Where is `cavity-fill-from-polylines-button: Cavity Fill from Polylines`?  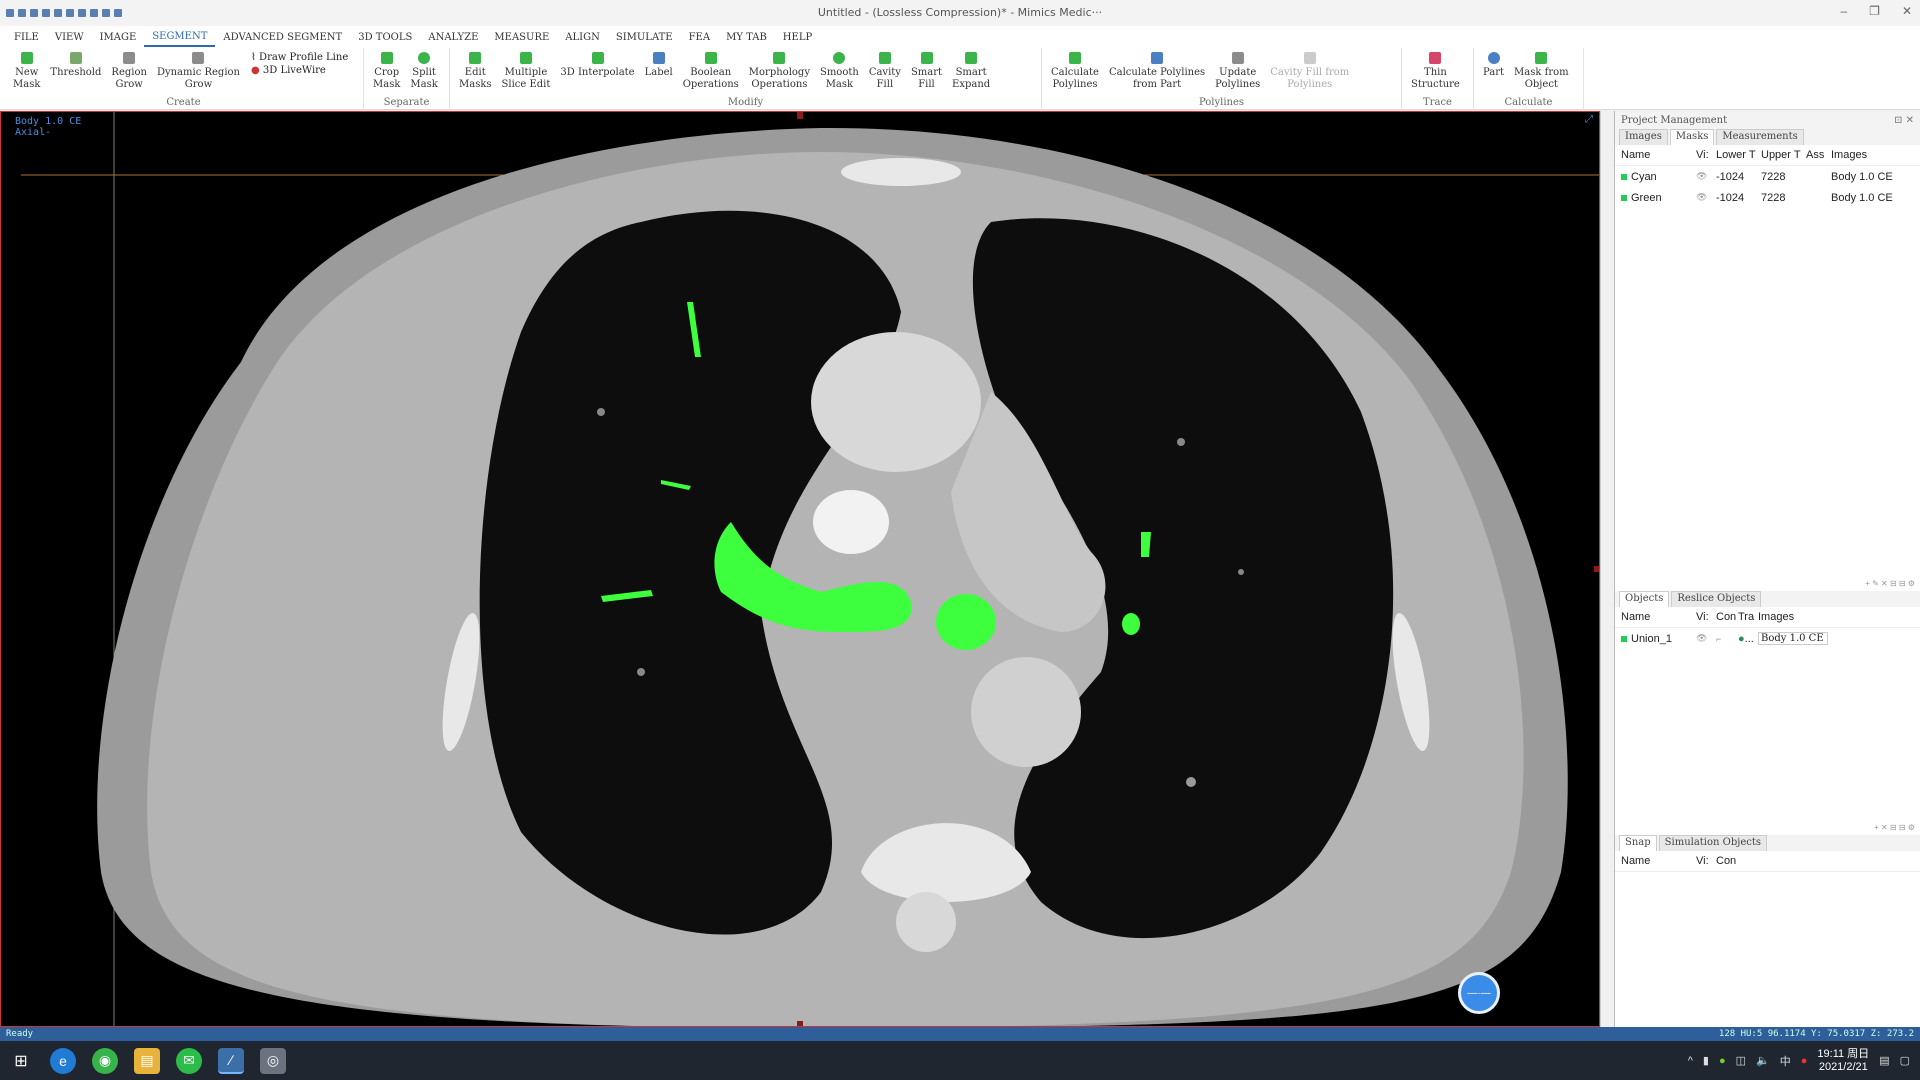 cavity-fill-from-polylines-button: Cavity Fill from Polylines is located at coordinates (1309, 71).